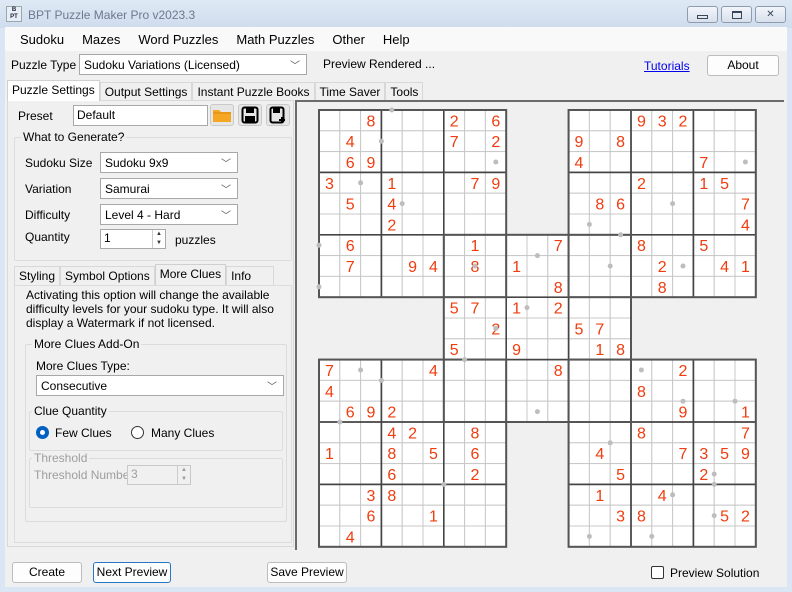  Describe the element at coordinates (190, 274) in the screenshot. I see `tab-more-clues: More Clues` at that location.